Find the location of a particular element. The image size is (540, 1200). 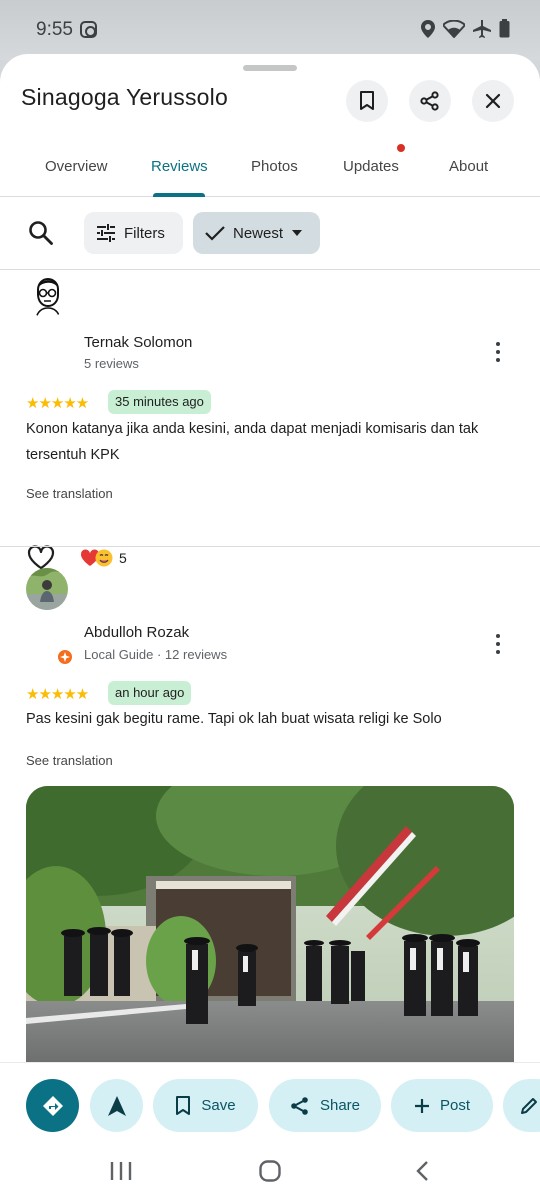

tab-about: About is located at coordinates (468, 166).